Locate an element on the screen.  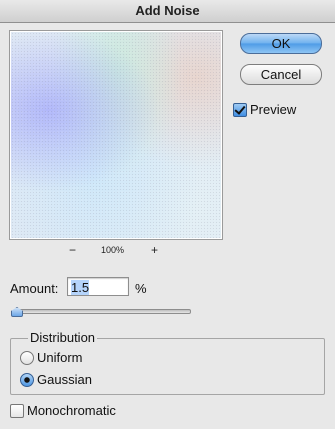
amount-label: Amount: is located at coordinates (34, 288).